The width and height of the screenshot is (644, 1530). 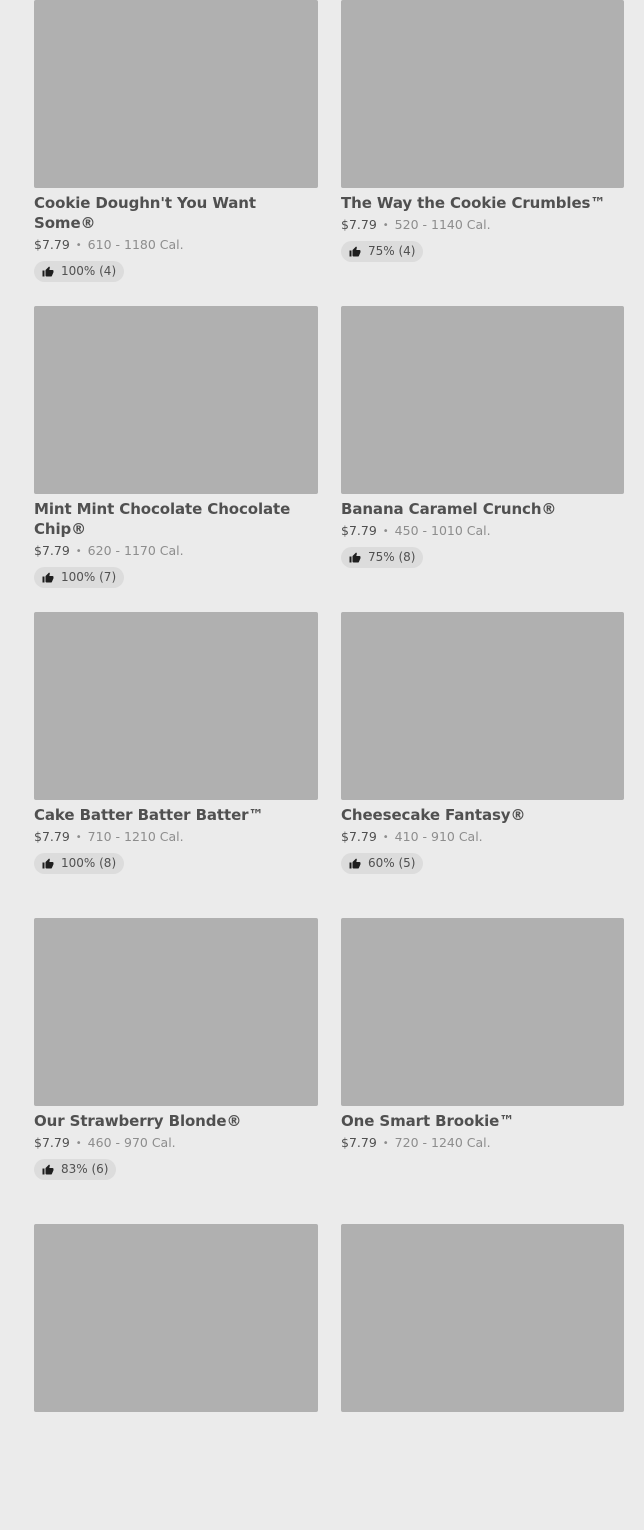 I want to click on product-name: Our Strawberry Blonde®, so click(x=176, y=1121).